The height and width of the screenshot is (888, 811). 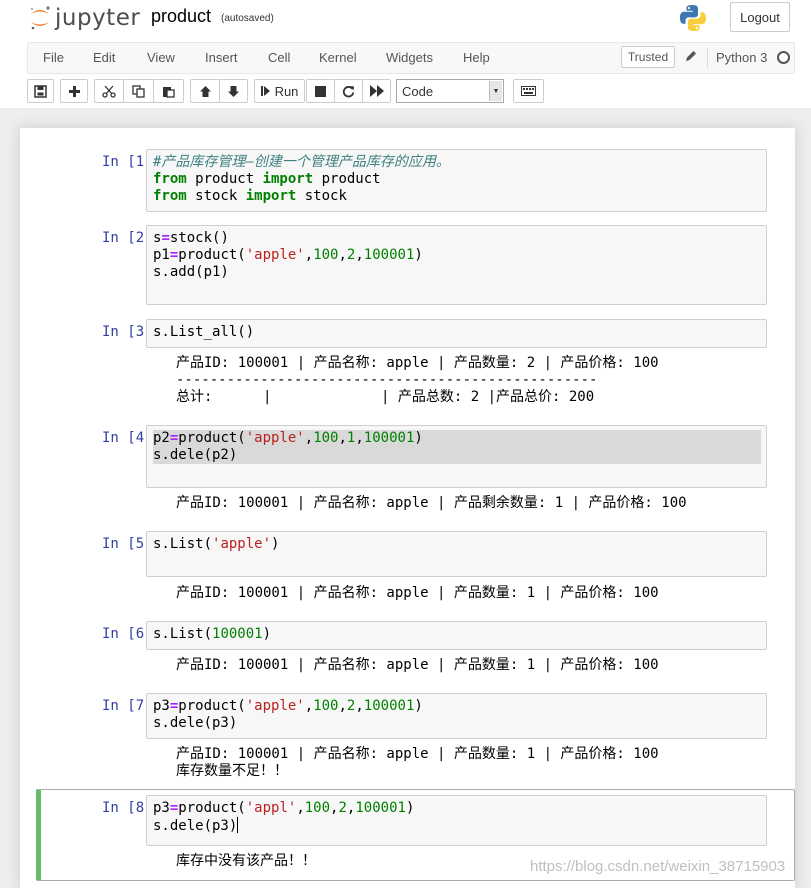 I want to click on code-line: p3=product('appl',100,2,100001), so click(x=457, y=808).